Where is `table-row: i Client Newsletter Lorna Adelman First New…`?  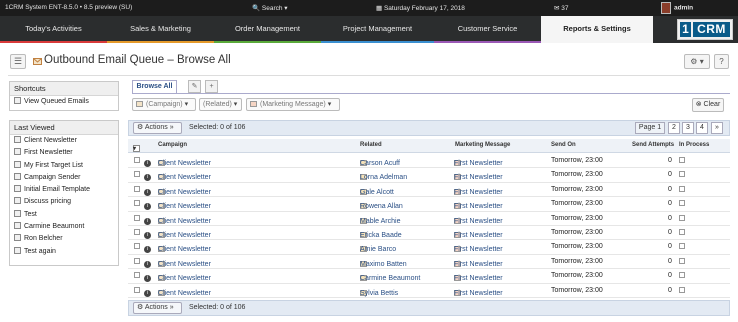
table-row: i Client Newsletter Lorna Adelman First New… is located at coordinates (429, 175).